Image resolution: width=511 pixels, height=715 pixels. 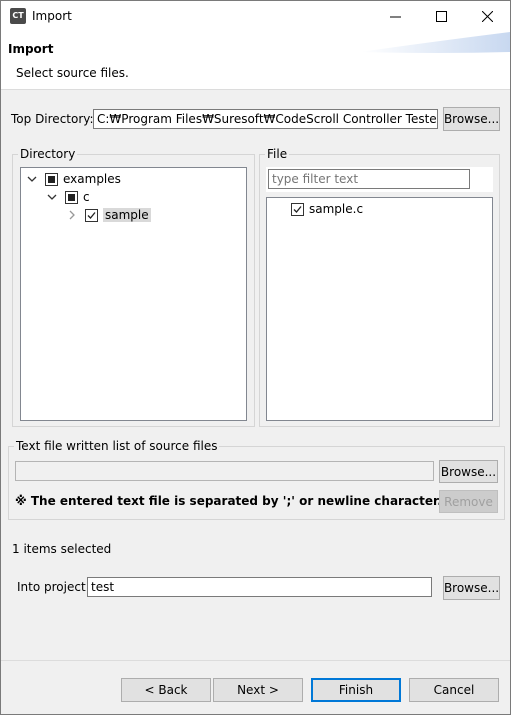 I want to click on title-bar: CT Import, so click(x=255, y=16).